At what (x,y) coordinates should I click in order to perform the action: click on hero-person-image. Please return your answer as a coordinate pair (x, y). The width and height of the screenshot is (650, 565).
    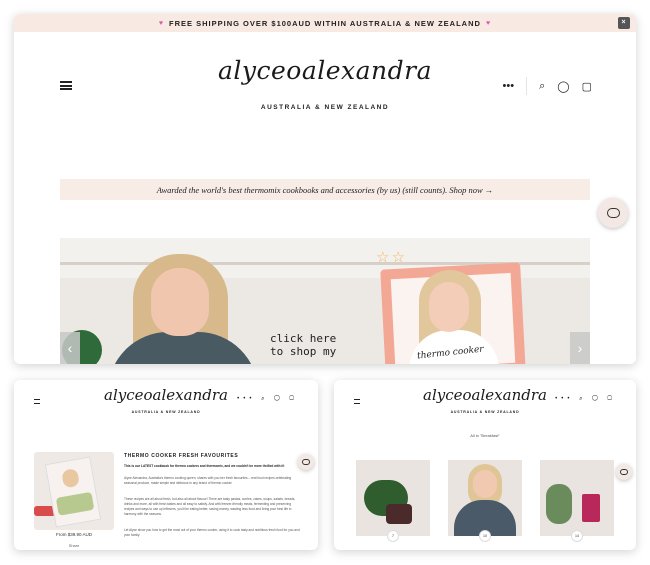
    Looking at the image, I should click on (183, 309).